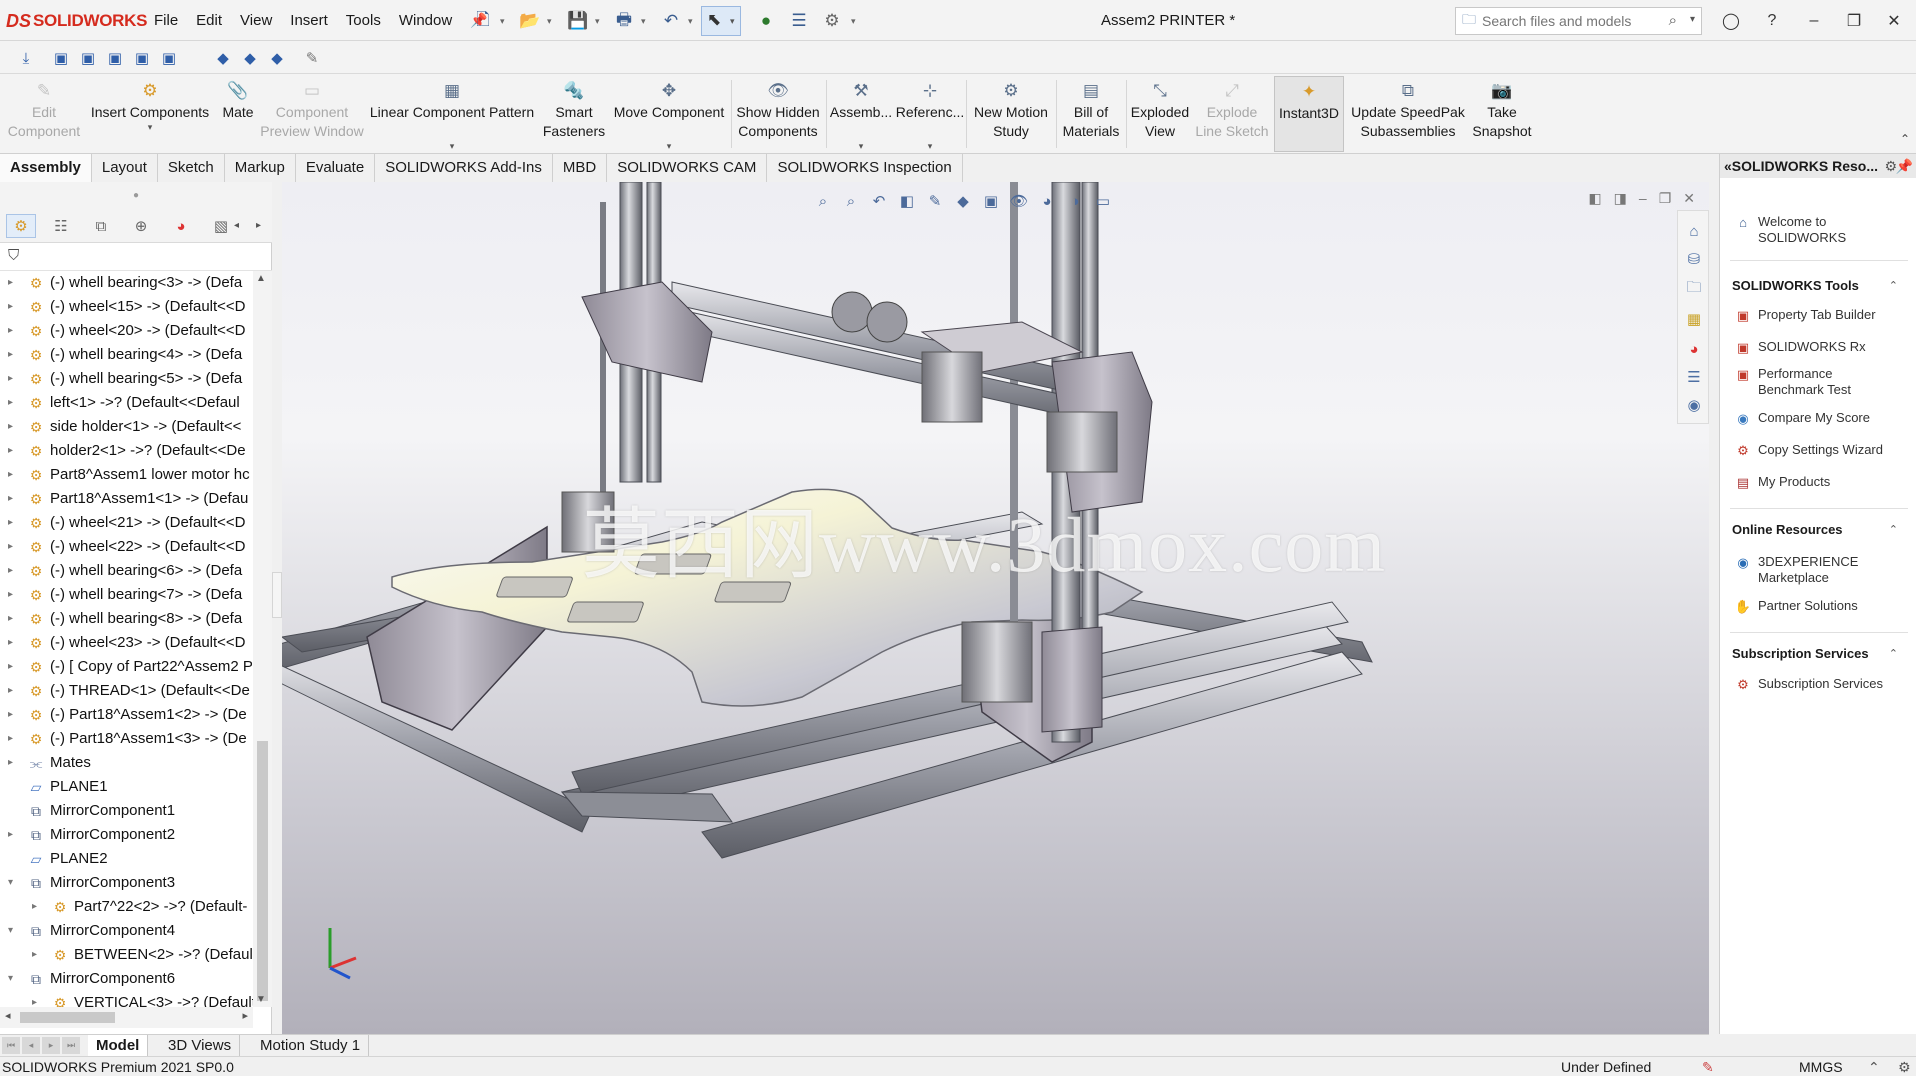 This screenshot has height=1076, width=1916. Describe the element at coordinates (1806, 570) in the screenshot. I see `3dexperience-marketplace-link: ◉ 3DEXPERIENCE Marketplace` at that location.